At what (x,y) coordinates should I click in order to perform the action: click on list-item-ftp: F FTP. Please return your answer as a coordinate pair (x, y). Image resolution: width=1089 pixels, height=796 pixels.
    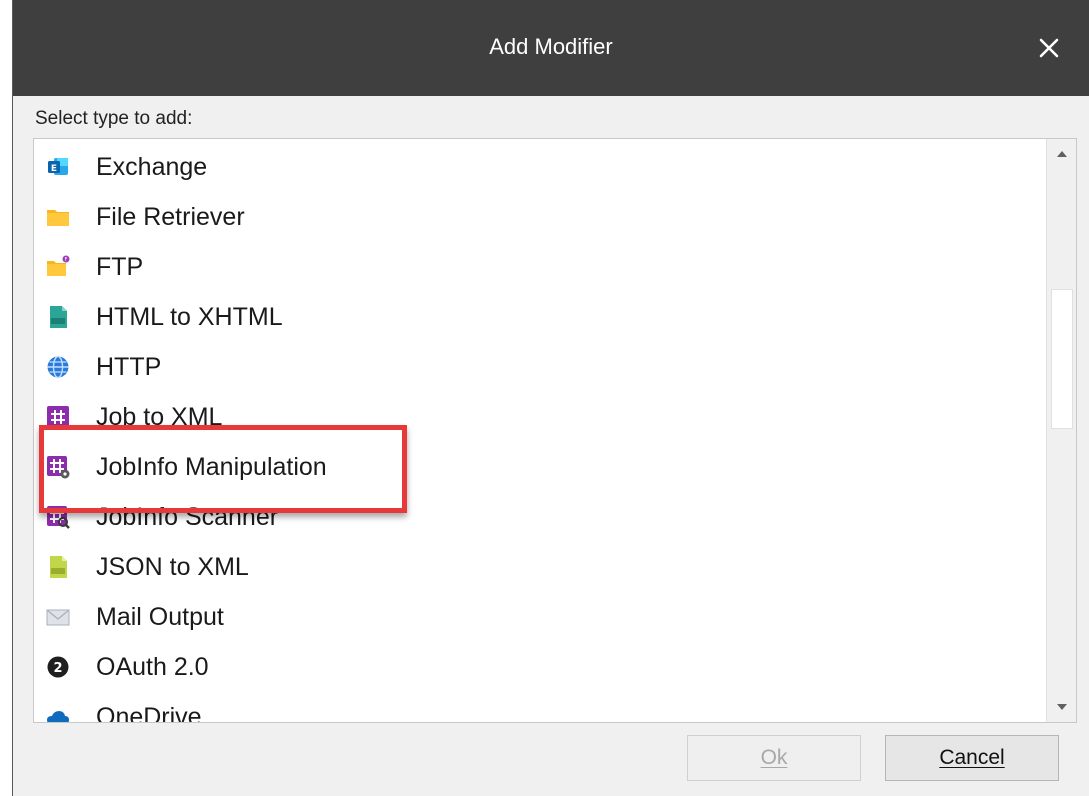
    Looking at the image, I should click on (539, 267).